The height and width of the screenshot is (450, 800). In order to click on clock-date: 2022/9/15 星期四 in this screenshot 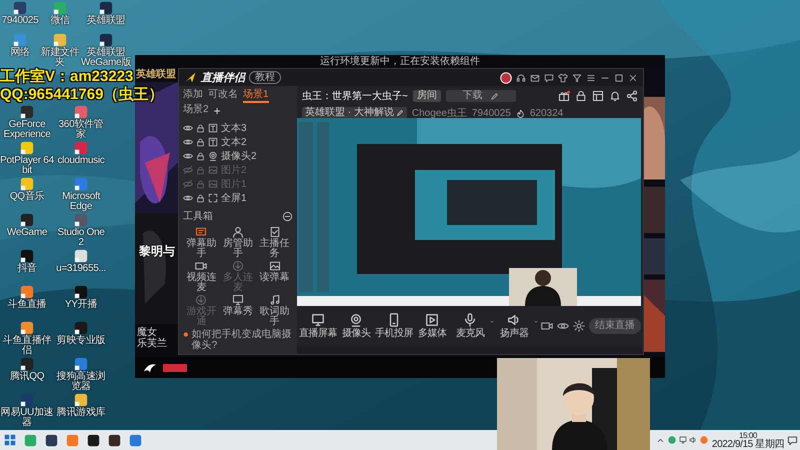, I will do `click(748, 445)`.